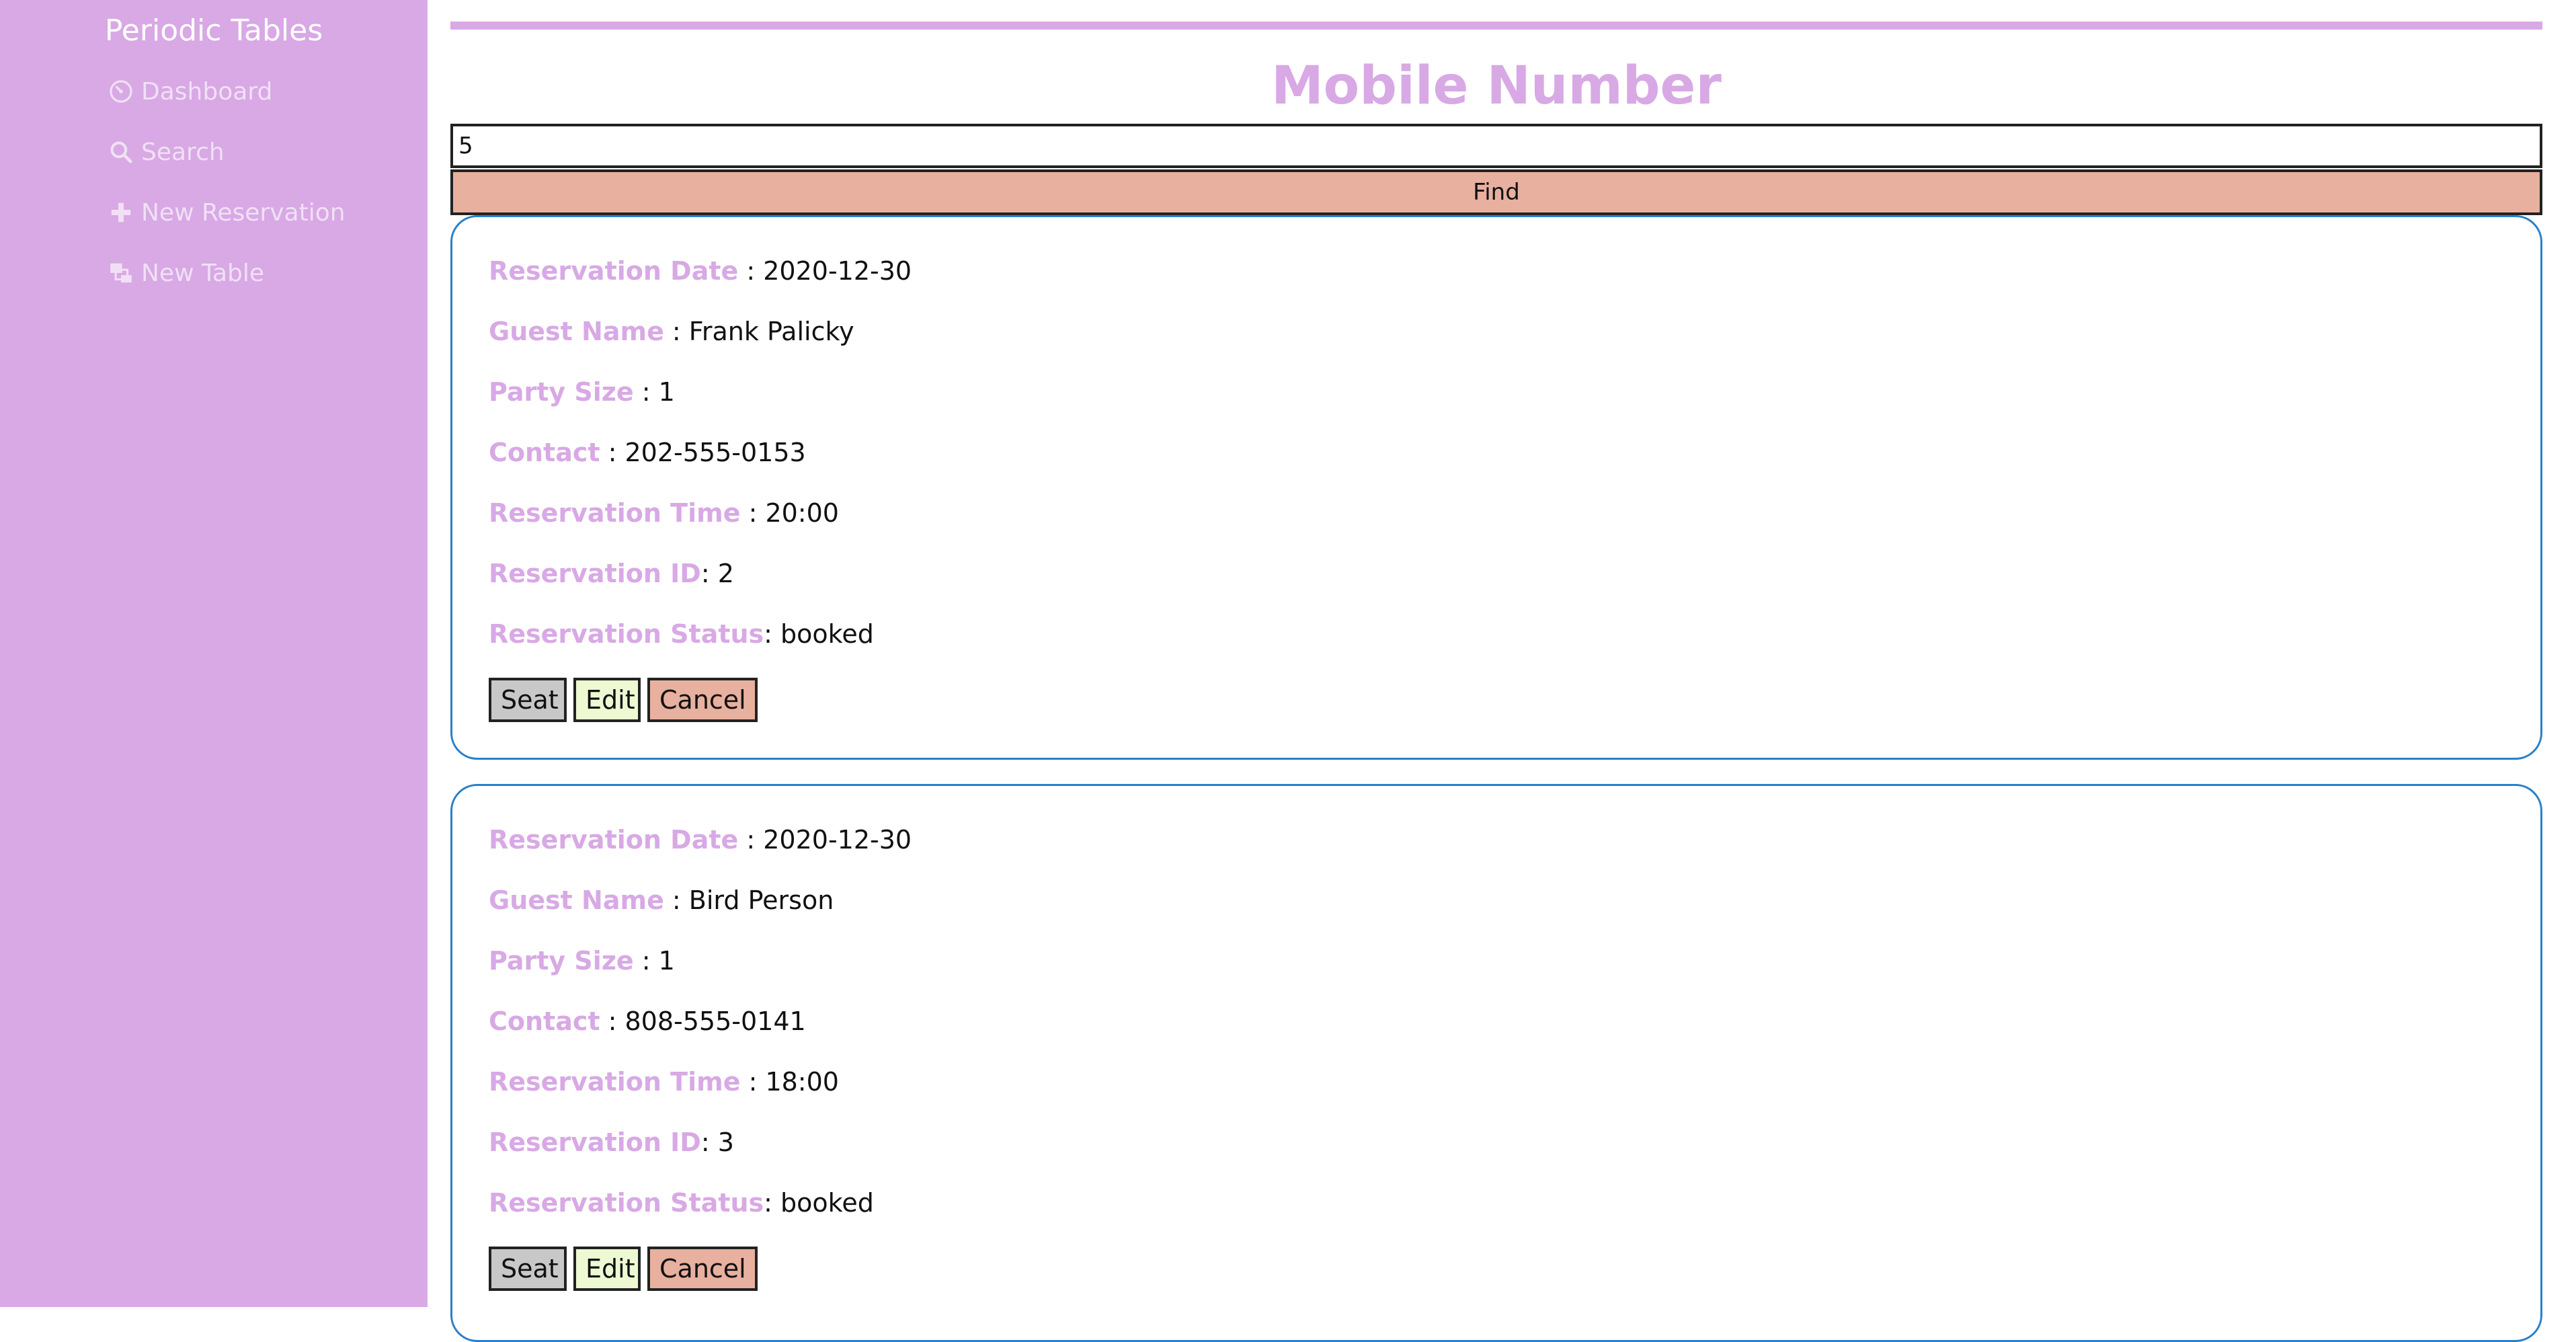 This screenshot has width=2576, height=1342. Describe the element at coordinates (1496, 146) in the screenshot. I see `mobile-number-input` at that location.